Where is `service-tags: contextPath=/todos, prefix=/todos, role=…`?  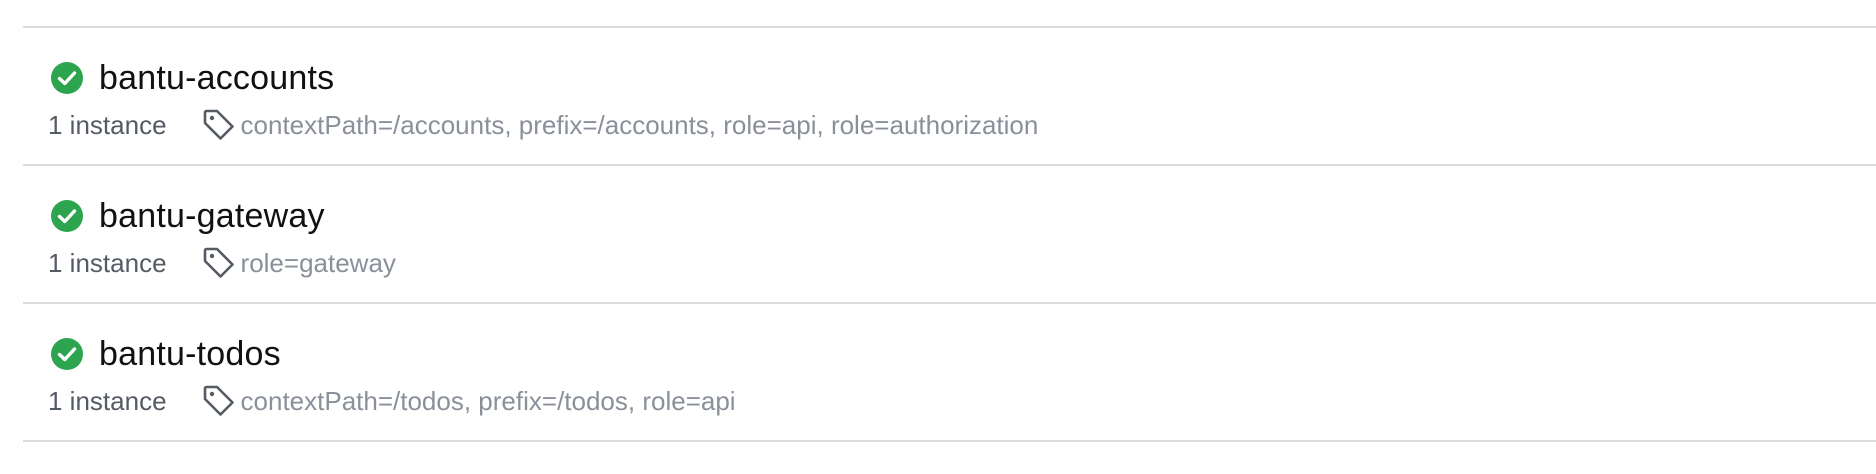 service-tags: contextPath=/todos, prefix=/todos, role=… is located at coordinates (488, 400).